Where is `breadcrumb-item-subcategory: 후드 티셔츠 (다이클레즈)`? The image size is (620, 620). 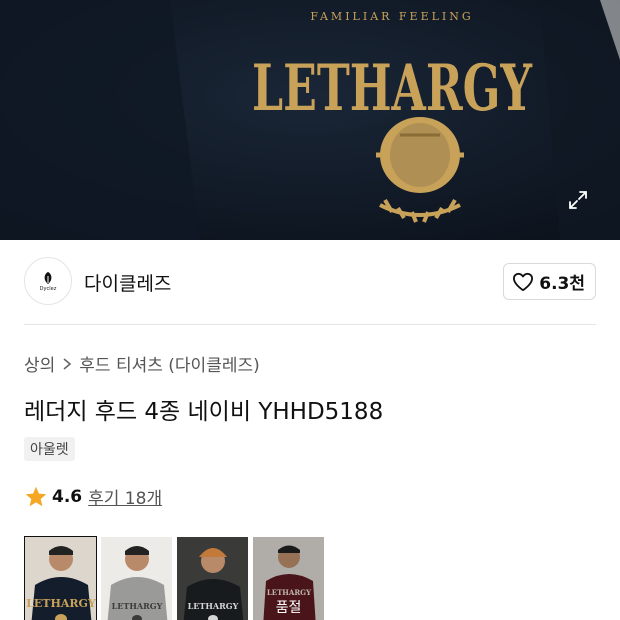 breadcrumb-item-subcategory: 후드 티셔츠 (다이클레즈) is located at coordinates (169, 363).